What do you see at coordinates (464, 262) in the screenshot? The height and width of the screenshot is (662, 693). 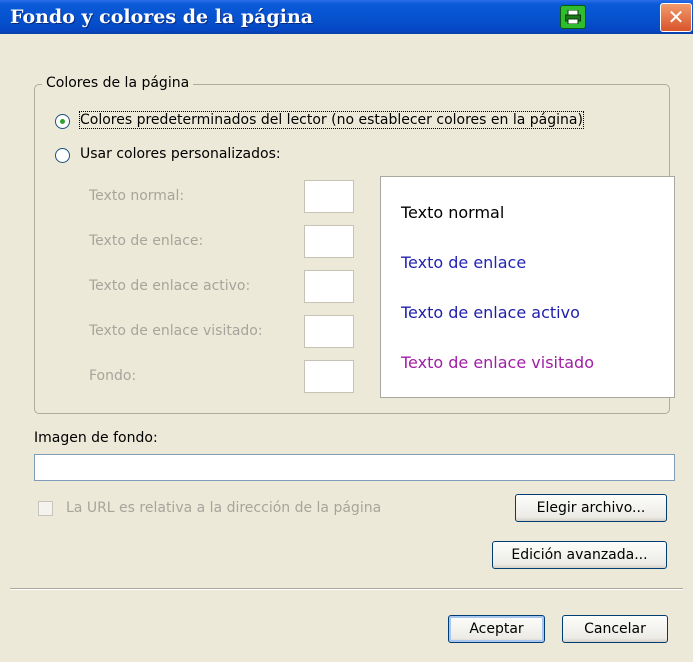 I see `preview-link-text: Texto de enlace` at bounding box center [464, 262].